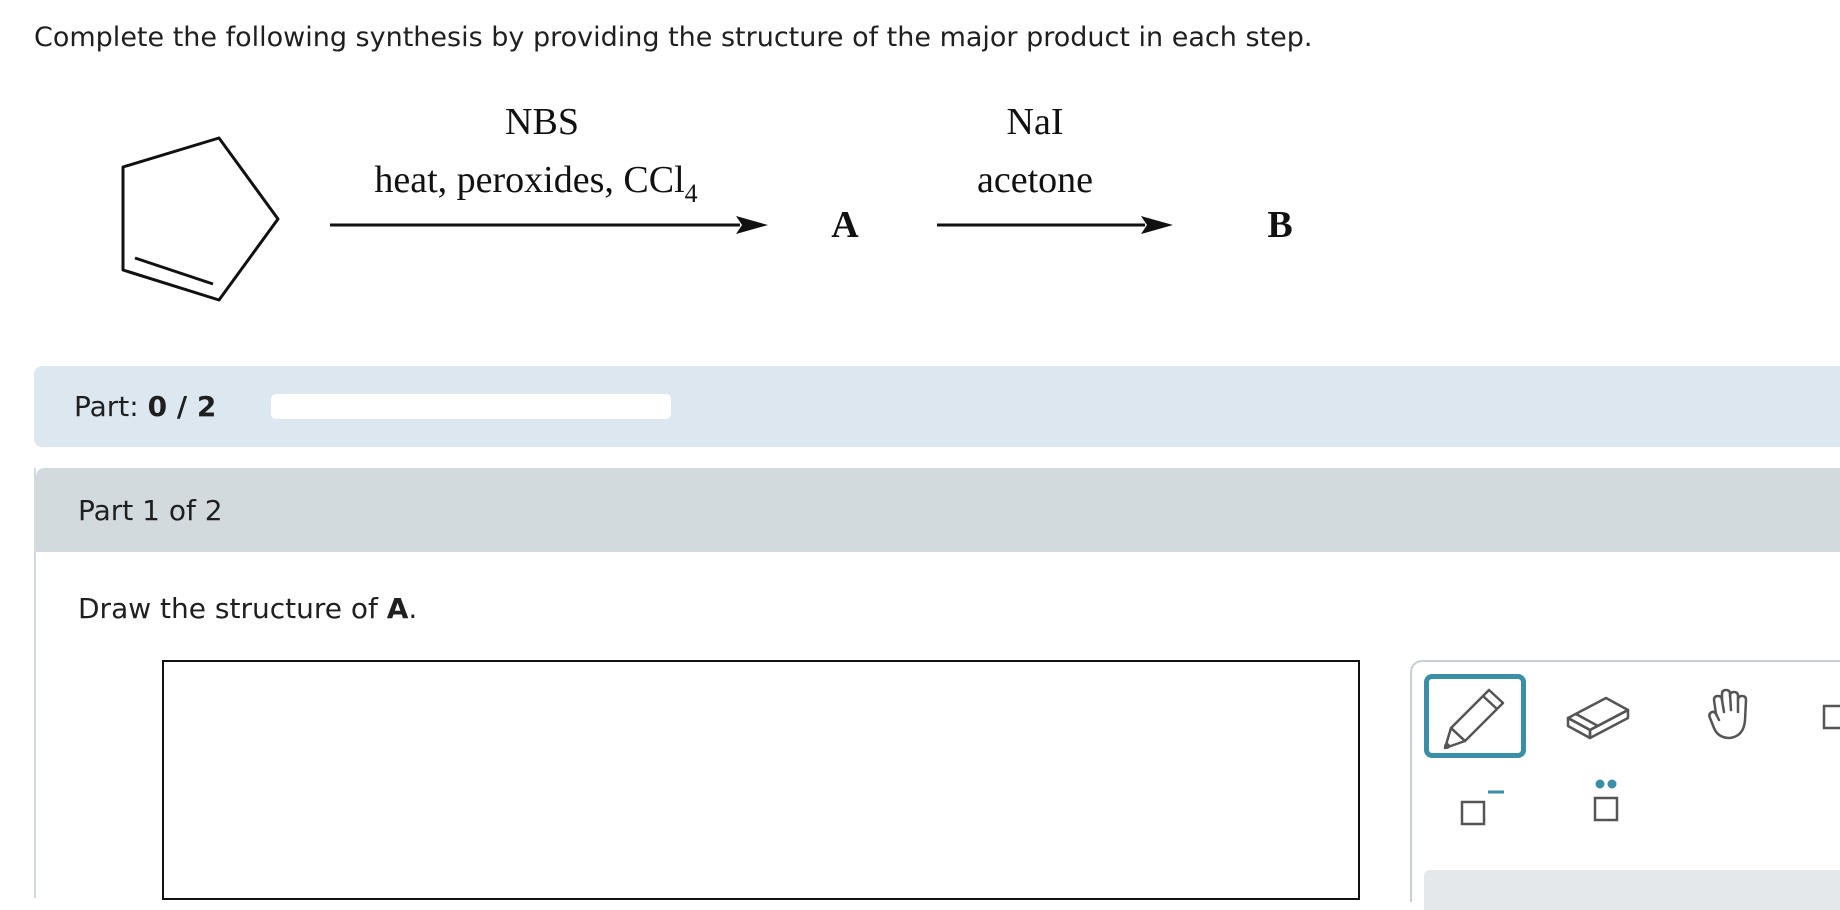 Image resolution: width=1840 pixels, height=910 pixels. Describe the element at coordinates (845, 225) in the screenshot. I see `product-a-label: A` at that location.